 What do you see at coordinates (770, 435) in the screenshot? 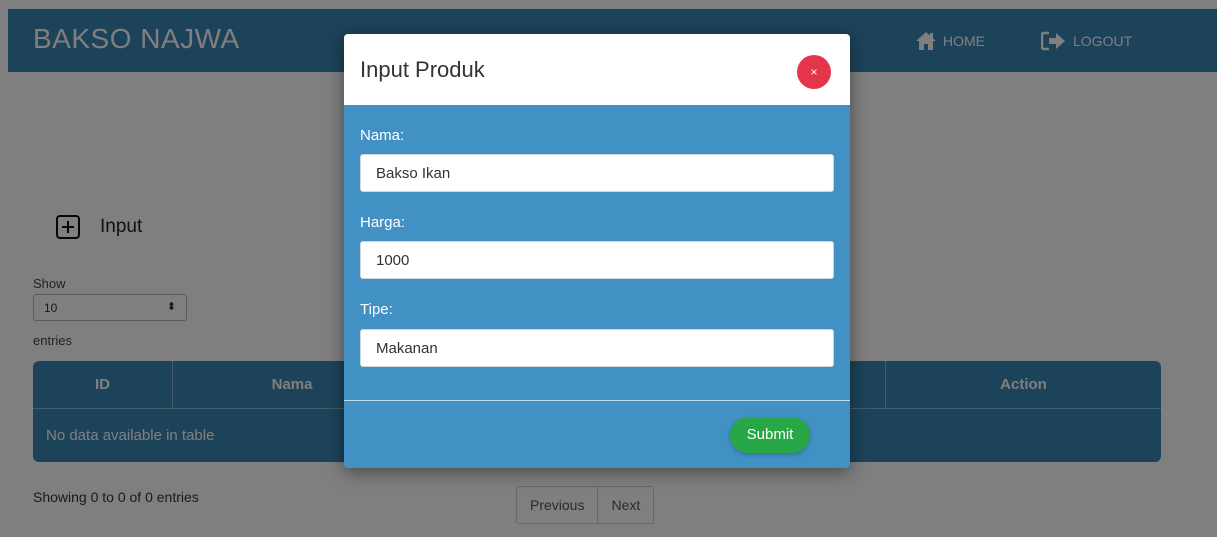
I see `submit-button: Submit` at bounding box center [770, 435].